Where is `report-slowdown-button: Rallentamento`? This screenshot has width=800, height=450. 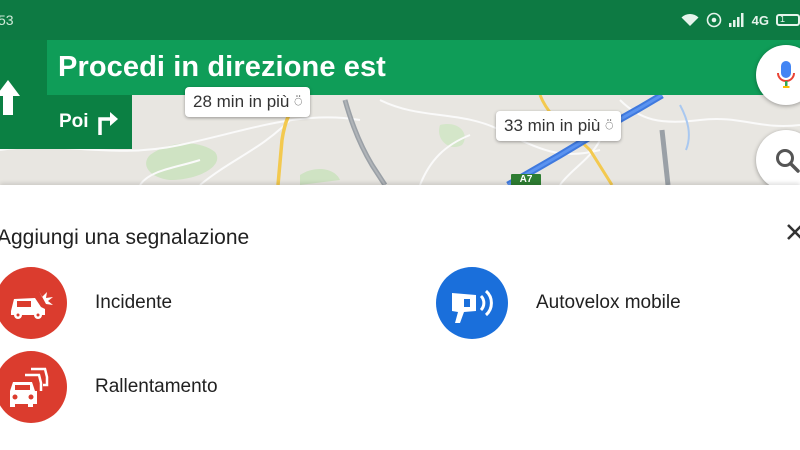 report-slowdown-button: Rallentamento is located at coordinates (109, 387).